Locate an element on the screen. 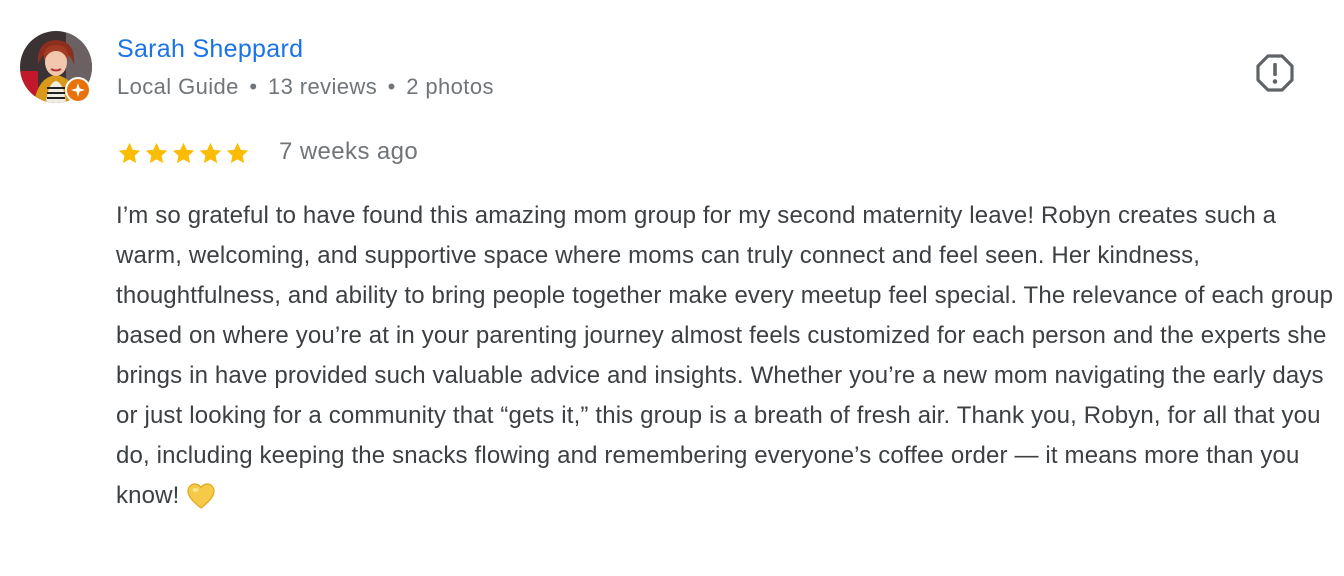 Image resolution: width=1344 pixels, height=576 pixels. photo-count: 2 photos is located at coordinates (450, 86).